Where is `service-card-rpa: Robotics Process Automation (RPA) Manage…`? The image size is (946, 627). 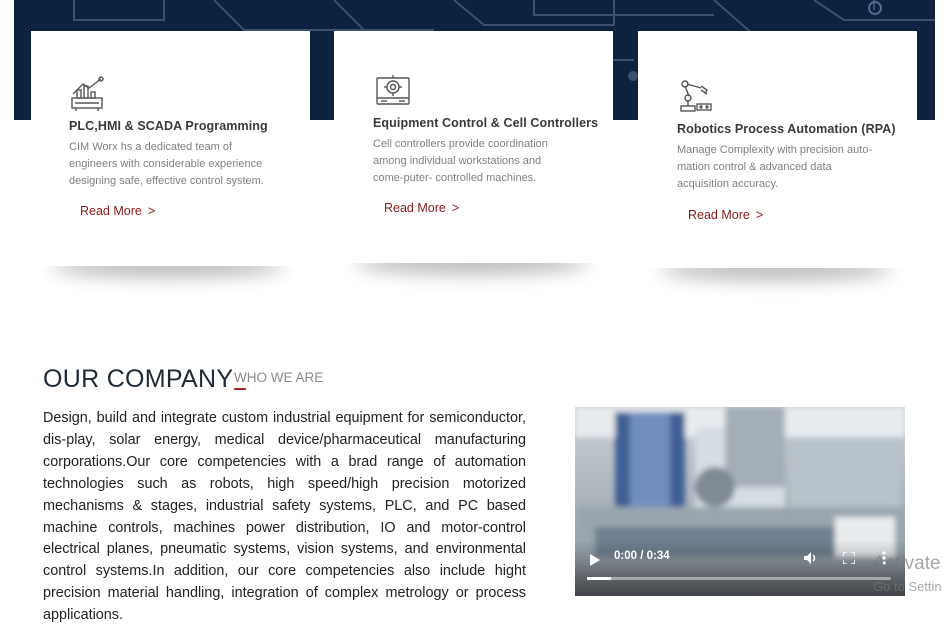
service-card-rpa: Robotics Process Automation (RPA) Manage… is located at coordinates (777, 149).